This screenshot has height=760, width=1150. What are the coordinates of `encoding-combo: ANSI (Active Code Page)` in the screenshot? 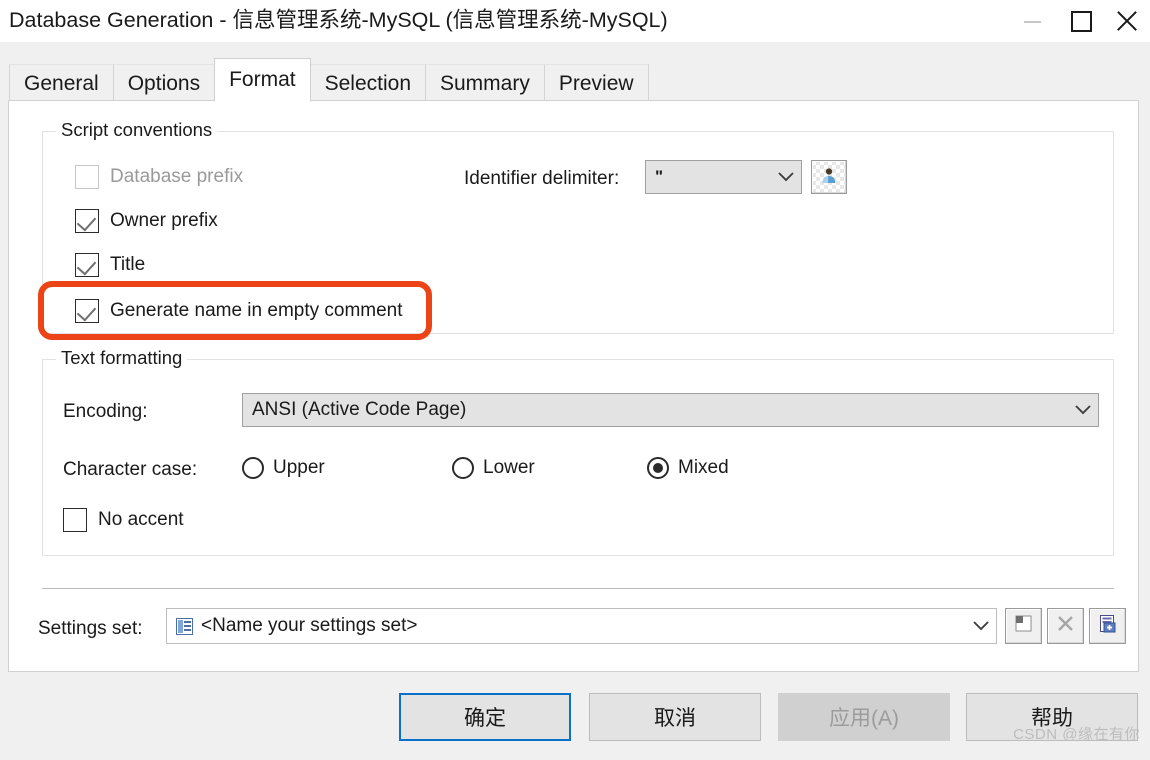 It's located at (670, 410).